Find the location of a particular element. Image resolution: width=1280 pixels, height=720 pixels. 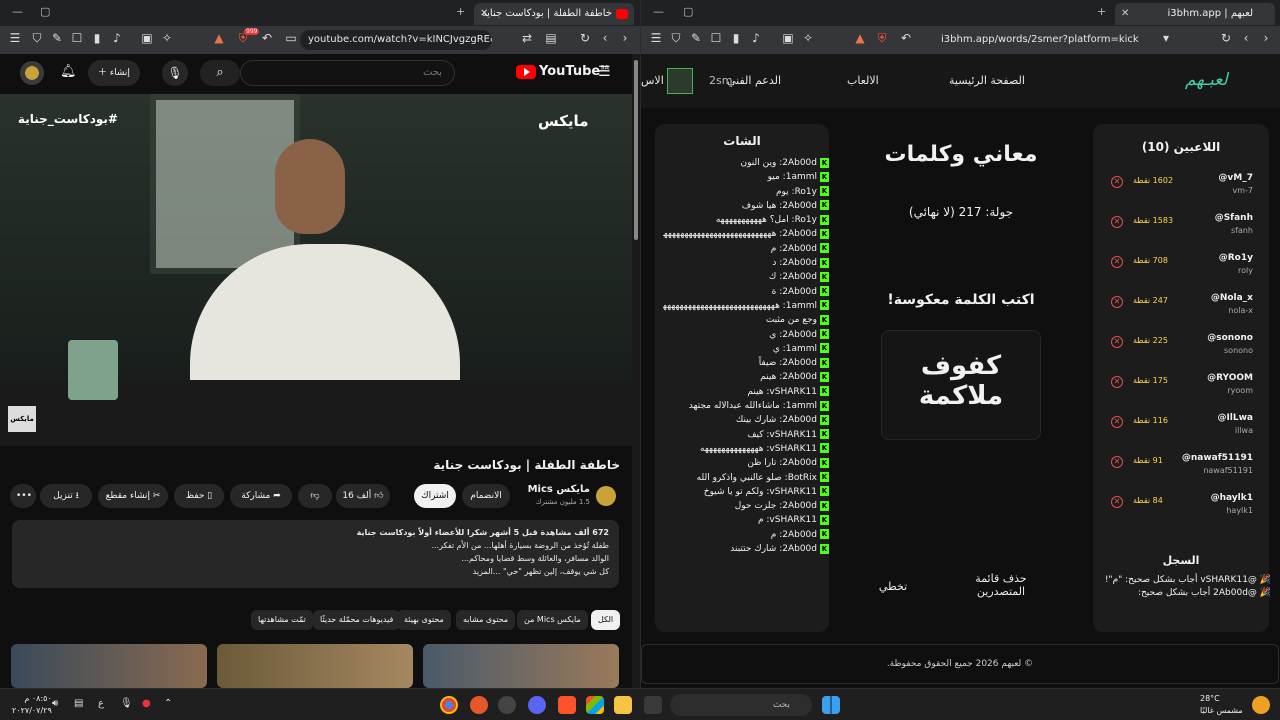

save-button: حفظ ▯ is located at coordinates (199, 496).